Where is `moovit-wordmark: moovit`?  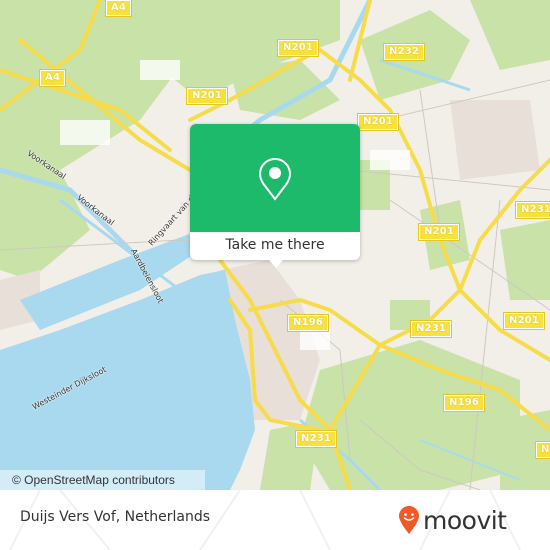
moovit-wordmark: moovit is located at coordinates (465, 520).